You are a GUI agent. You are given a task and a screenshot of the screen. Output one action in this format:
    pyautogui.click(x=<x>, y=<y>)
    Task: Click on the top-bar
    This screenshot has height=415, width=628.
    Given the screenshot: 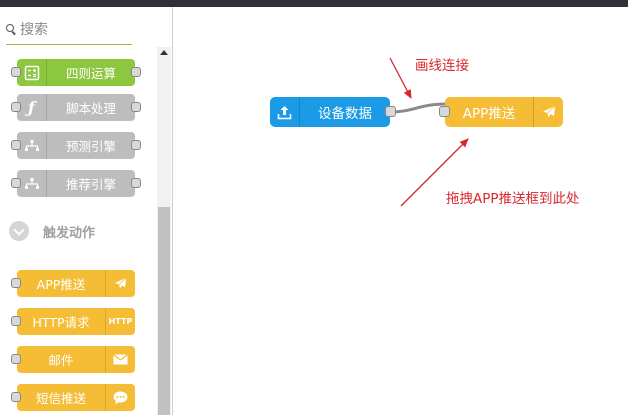 What is the action you would take?
    pyautogui.click(x=314, y=3)
    